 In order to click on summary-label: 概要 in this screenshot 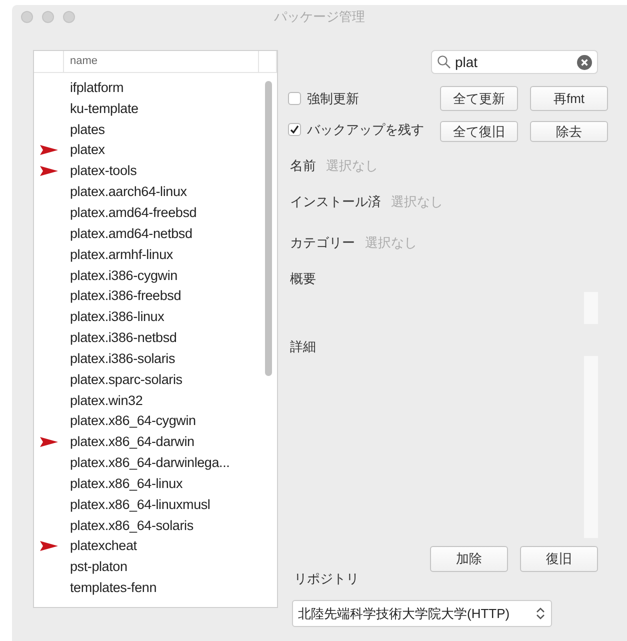, I will do `click(303, 279)`.